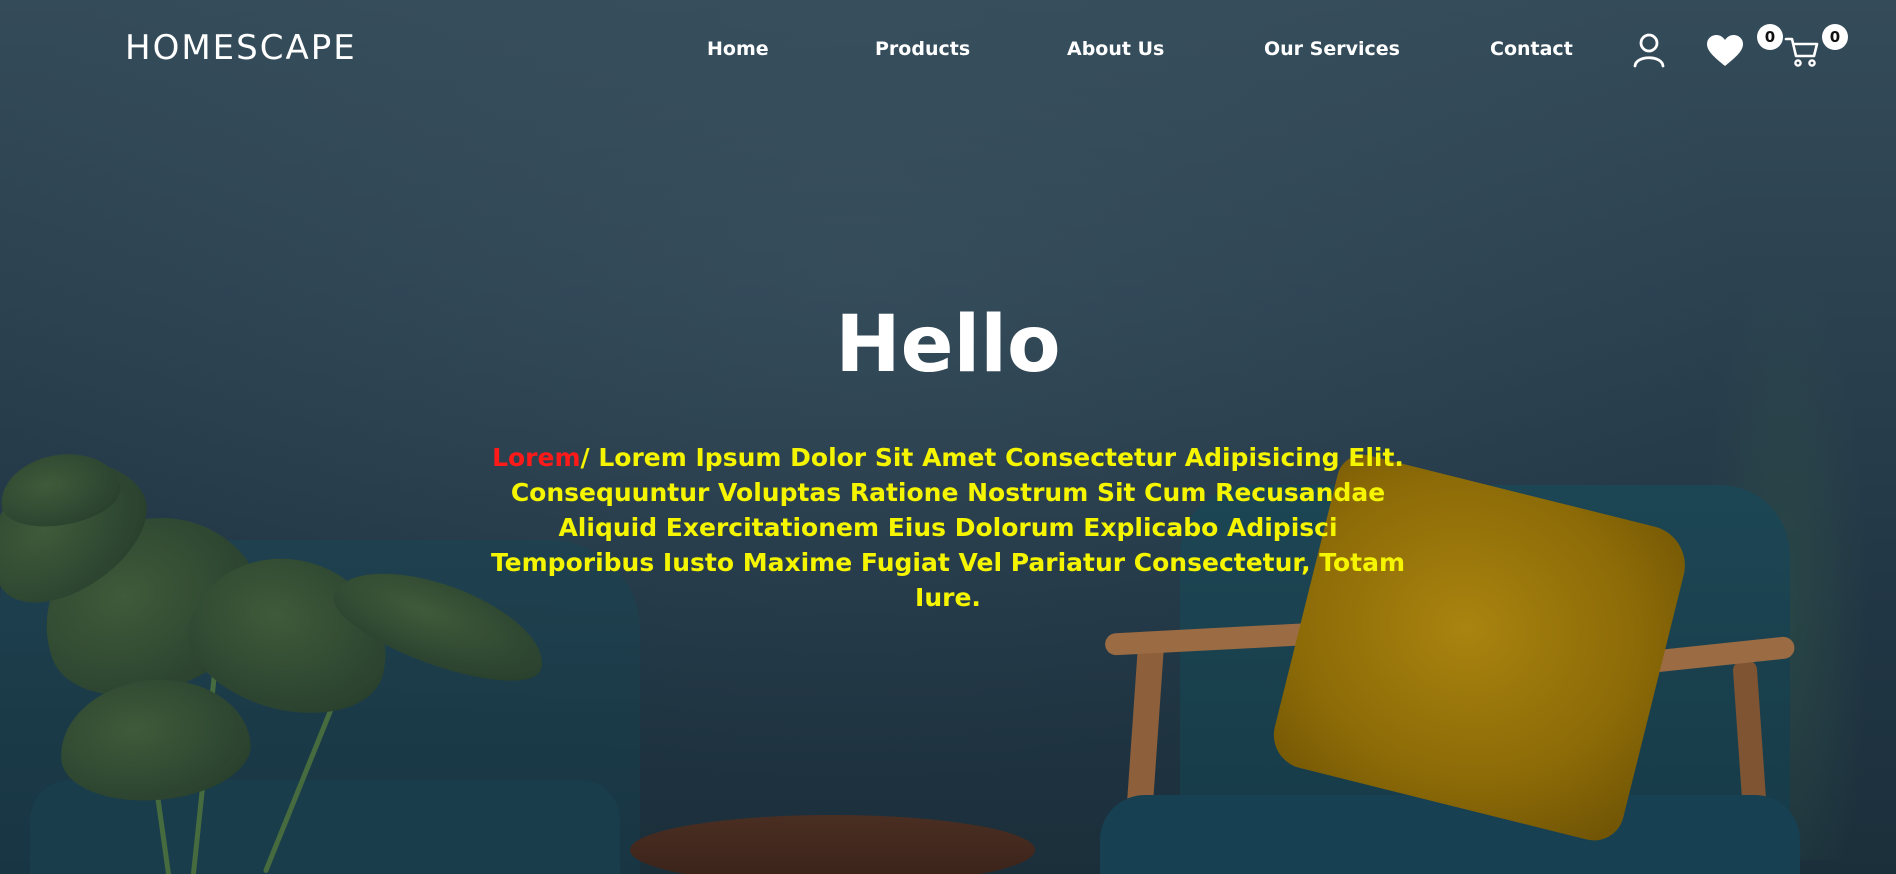 The height and width of the screenshot is (874, 1896). I want to click on nav-products: Products, so click(922, 49).